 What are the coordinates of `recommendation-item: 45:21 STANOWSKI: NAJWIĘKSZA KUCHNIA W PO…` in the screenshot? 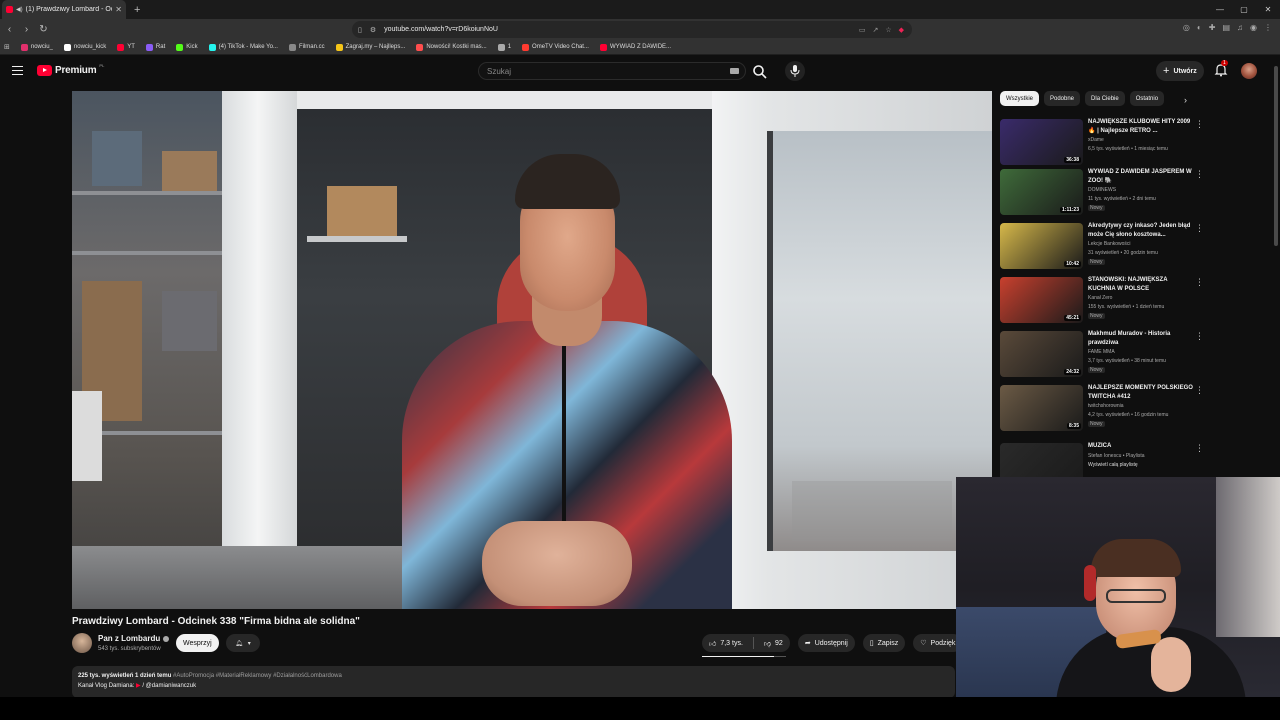 It's located at (1102, 300).